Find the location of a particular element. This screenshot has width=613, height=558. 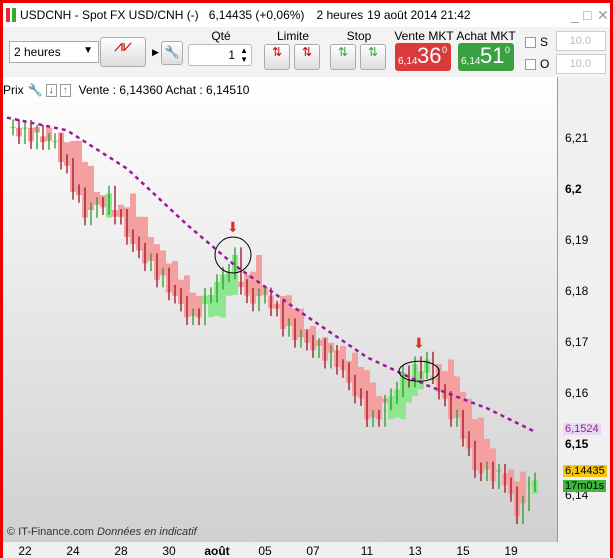

indicators-button: ⩘⩗ is located at coordinates (123, 52).